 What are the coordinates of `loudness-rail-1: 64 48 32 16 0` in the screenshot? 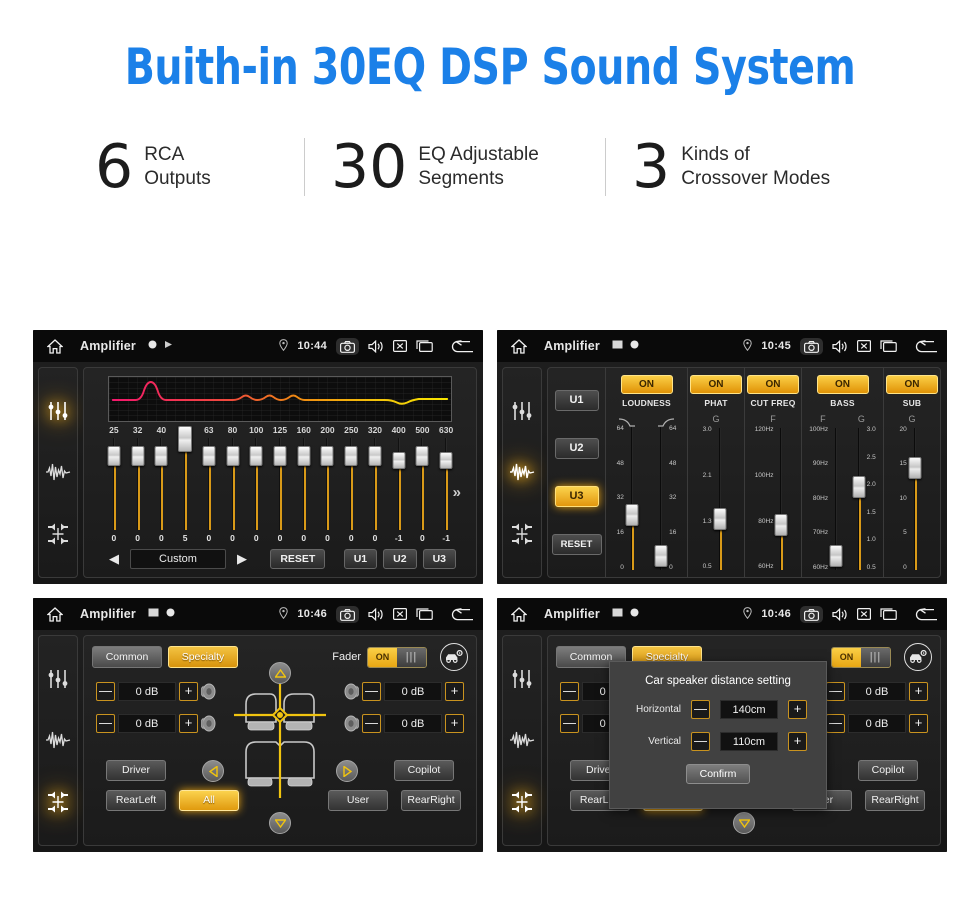 It's located at (628, 498).